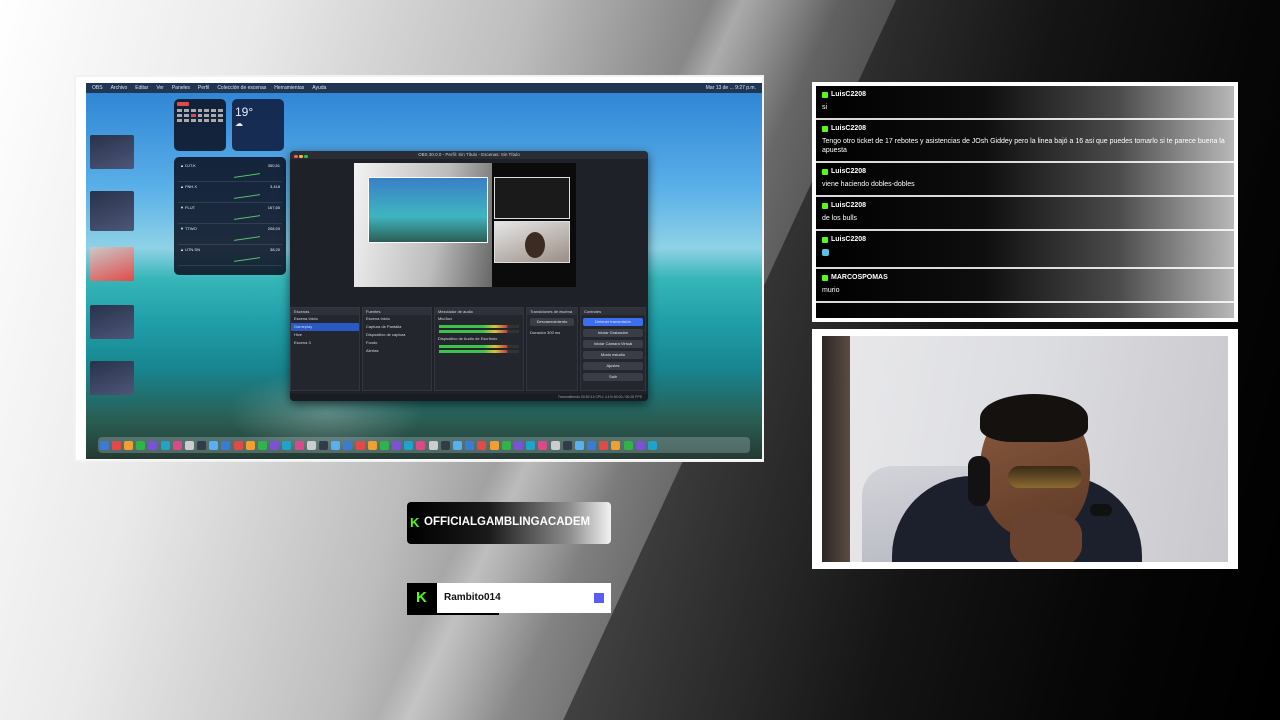 This screenshot has height=720, width=1280. What do you see at coordinates (247, 255) in the screenshot?
I see `stock-sparkline` at bounding box center [247, 255].